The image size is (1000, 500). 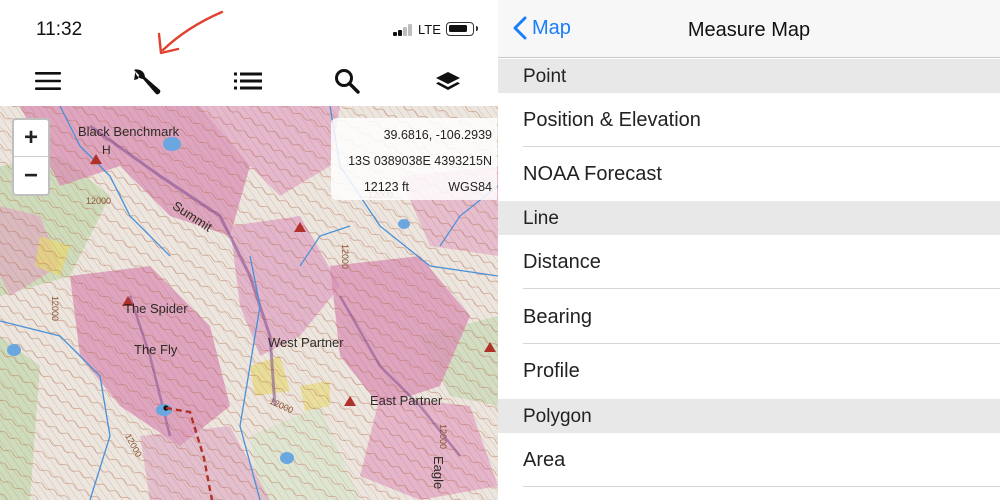 I want to click on battery-icon, so click(x=462, y=29).